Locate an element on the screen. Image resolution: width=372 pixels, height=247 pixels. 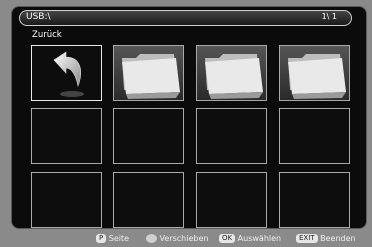
hint-page: P Seite is located at coordinates (112, 238).